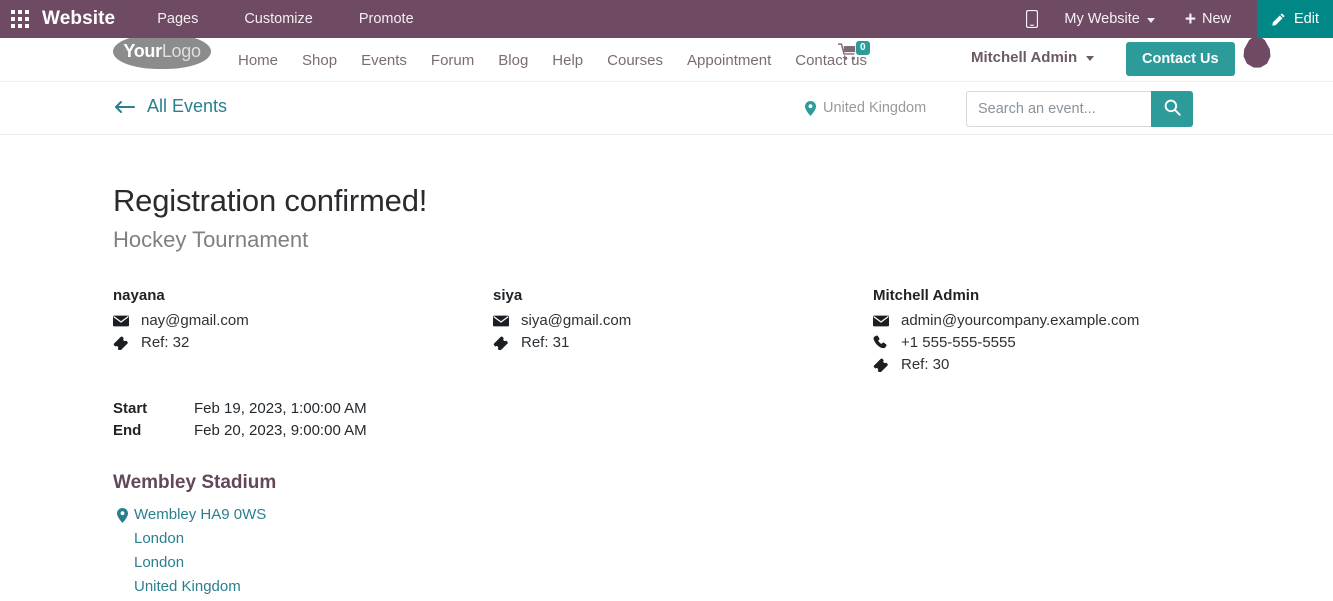 This screenshot has height=601, width=1333. What do you see at coordinates (958, 342) in the screenshot?
I see `attendee-phone: +1 555-555-5555` at bounding box center [958, 342].